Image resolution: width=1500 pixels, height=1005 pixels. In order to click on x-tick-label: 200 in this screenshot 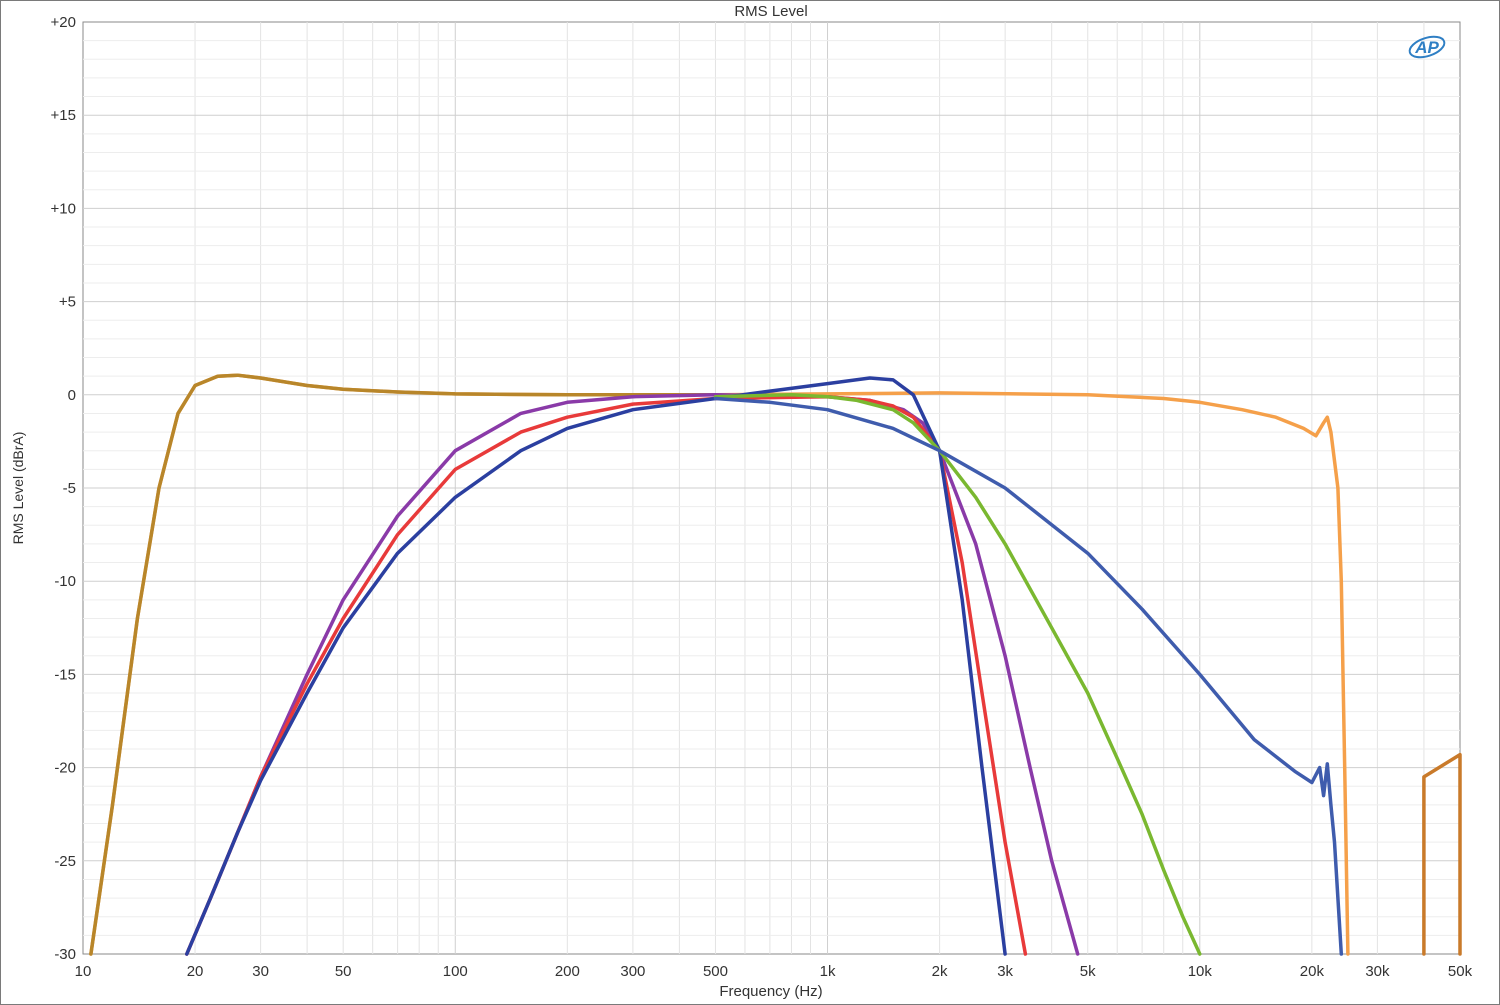, I will do `click(567, 971)`.